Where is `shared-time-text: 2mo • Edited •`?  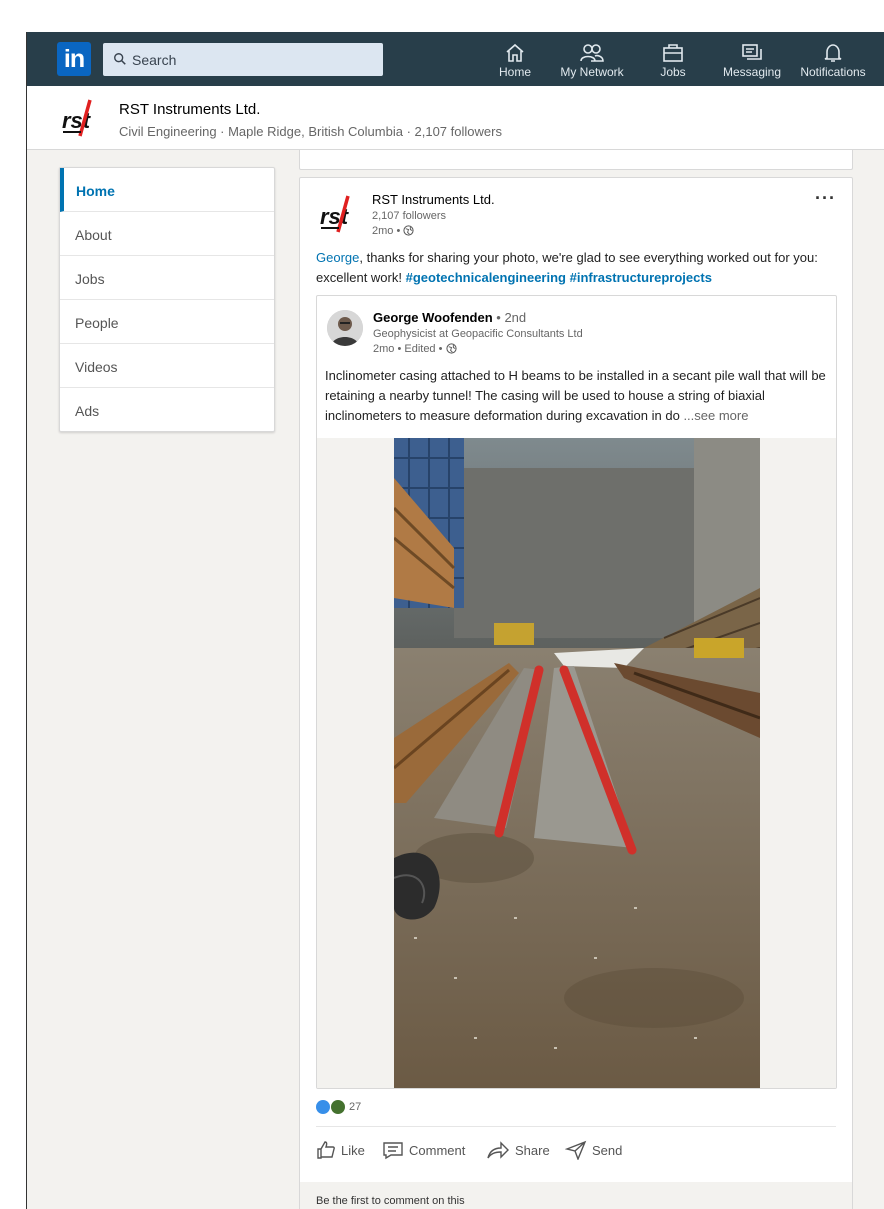 shared-time-text: 2mo • Edited • is located at coordinates (408, 349).